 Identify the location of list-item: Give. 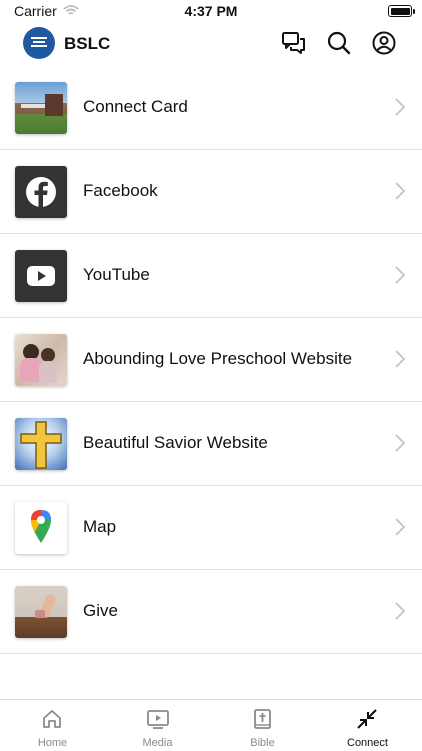
(211, 612).